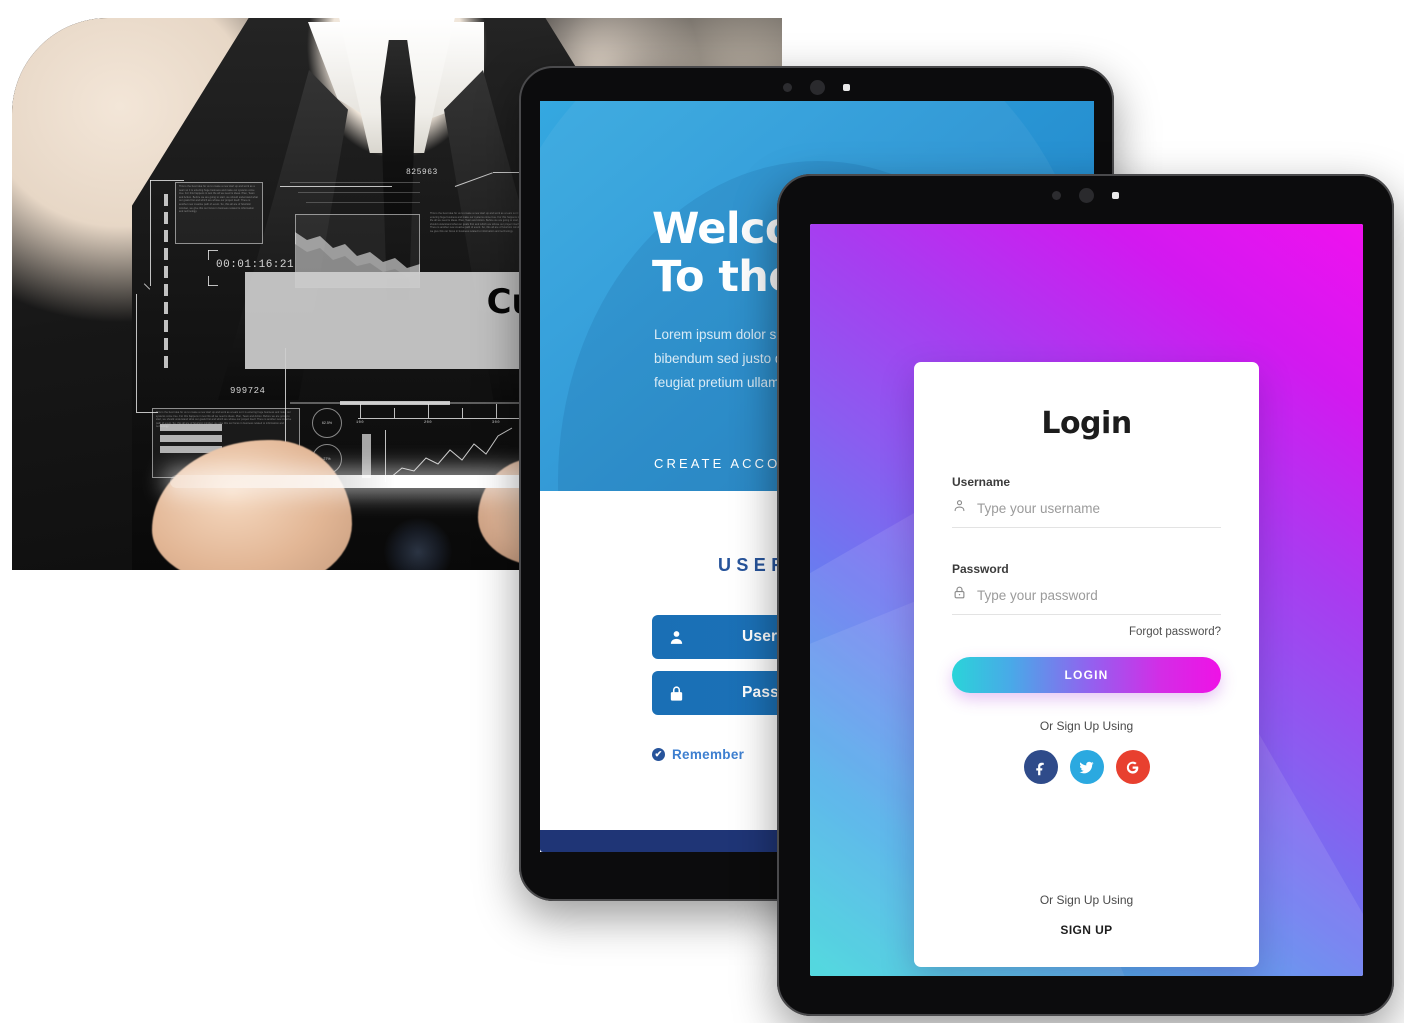  I want to click on password-field-group: Password, so click(1086, 588).